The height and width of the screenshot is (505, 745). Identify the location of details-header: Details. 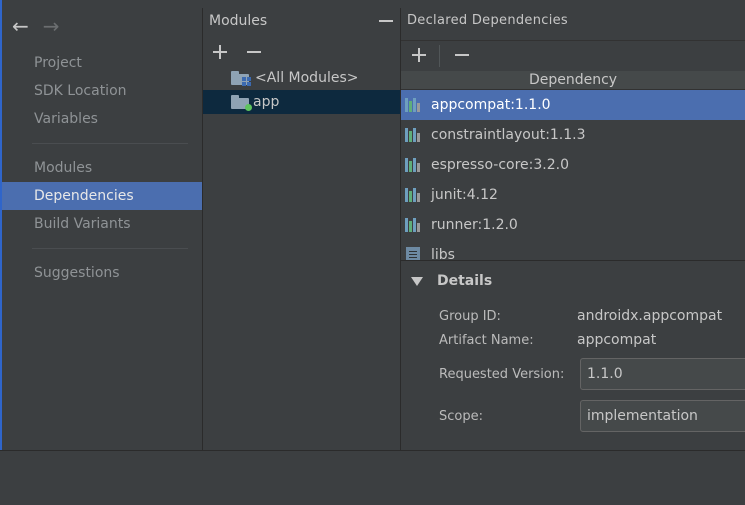
(451, 281).